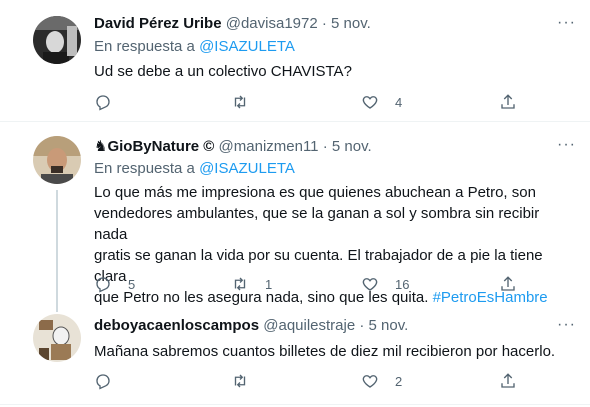  I want to click on user-handle: @manizmen11, so click(269, 146).